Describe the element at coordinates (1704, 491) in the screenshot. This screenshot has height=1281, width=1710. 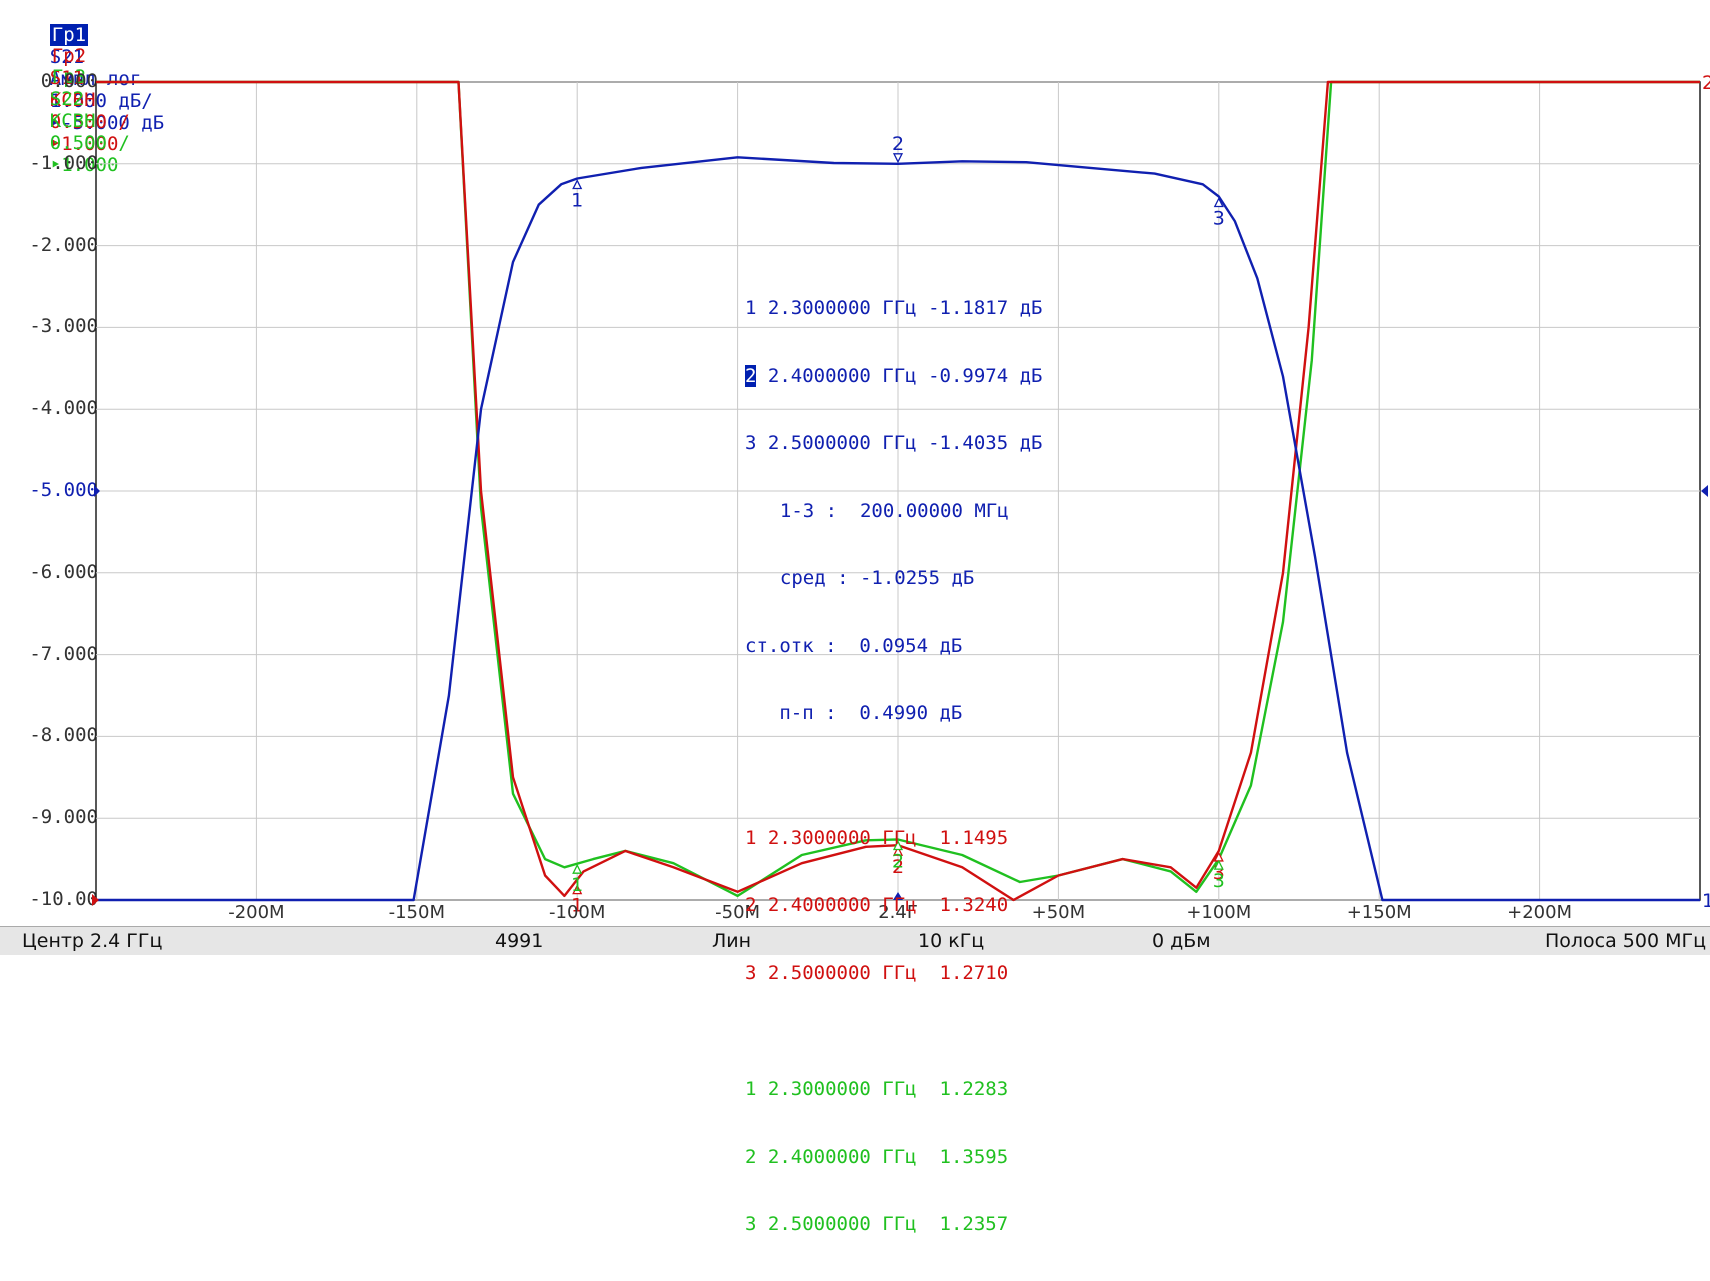
I see `ref-level-right-marker` at that location.